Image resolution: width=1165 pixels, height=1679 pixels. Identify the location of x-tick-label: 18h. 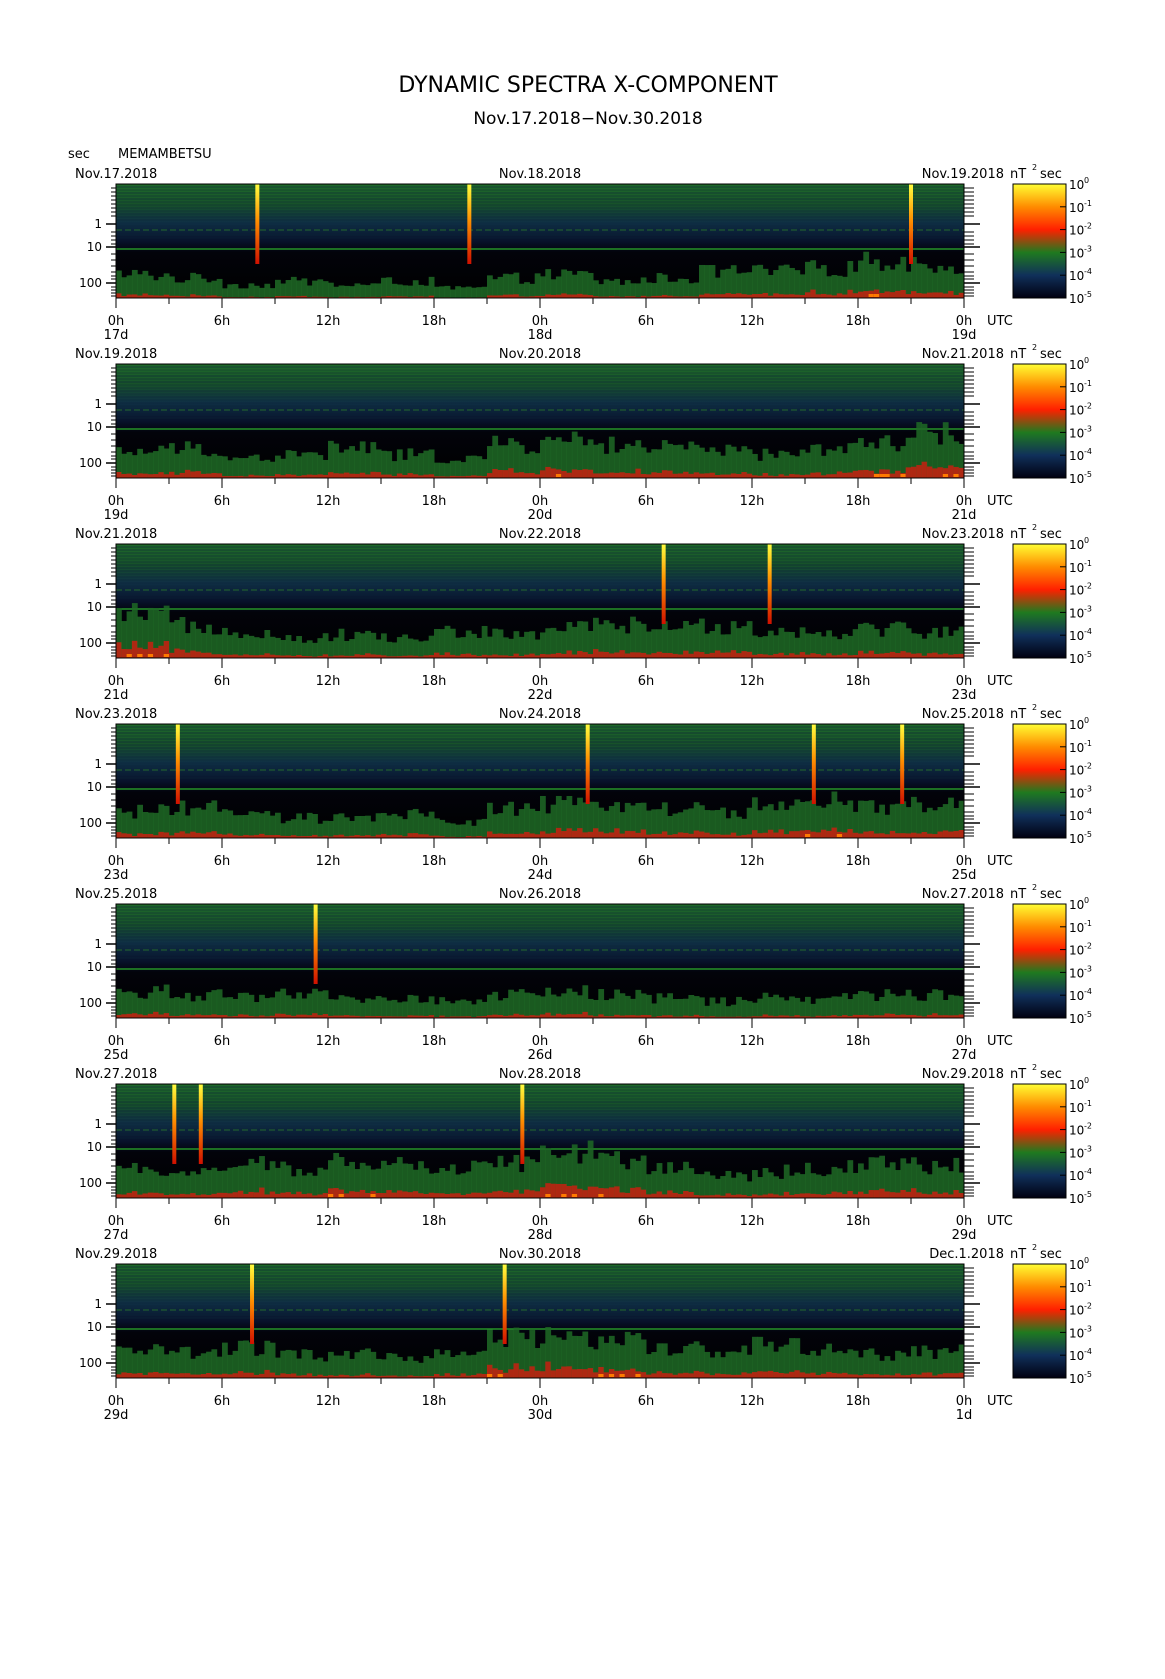
(858, 1041).